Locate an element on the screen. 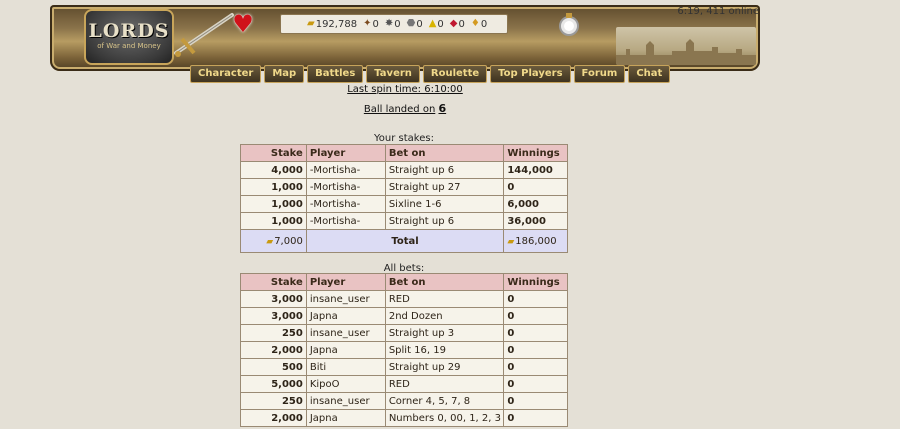 The image size is (900, 429). nav-map: Map is located at coordinates (284, 74).